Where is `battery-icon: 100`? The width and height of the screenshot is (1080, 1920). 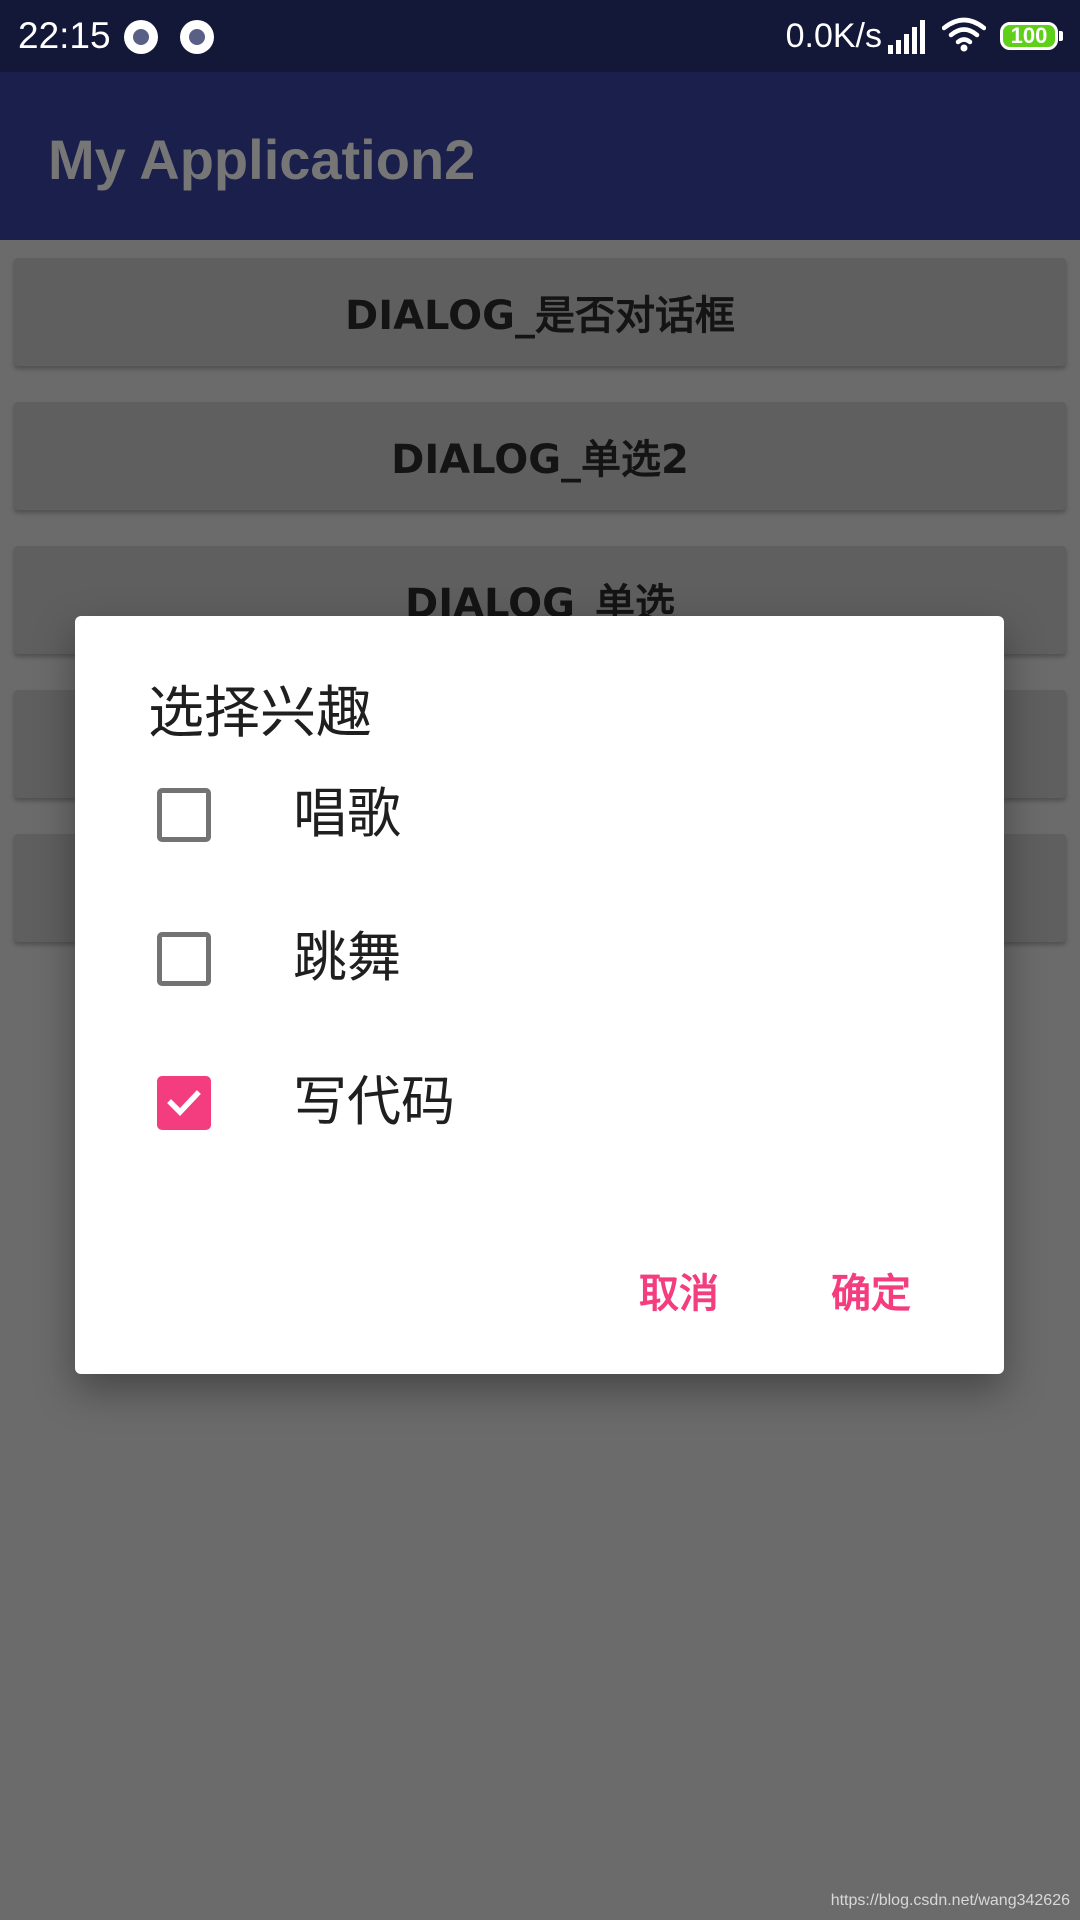 battery-icon: 100 is located at coordinates (1031, 36).